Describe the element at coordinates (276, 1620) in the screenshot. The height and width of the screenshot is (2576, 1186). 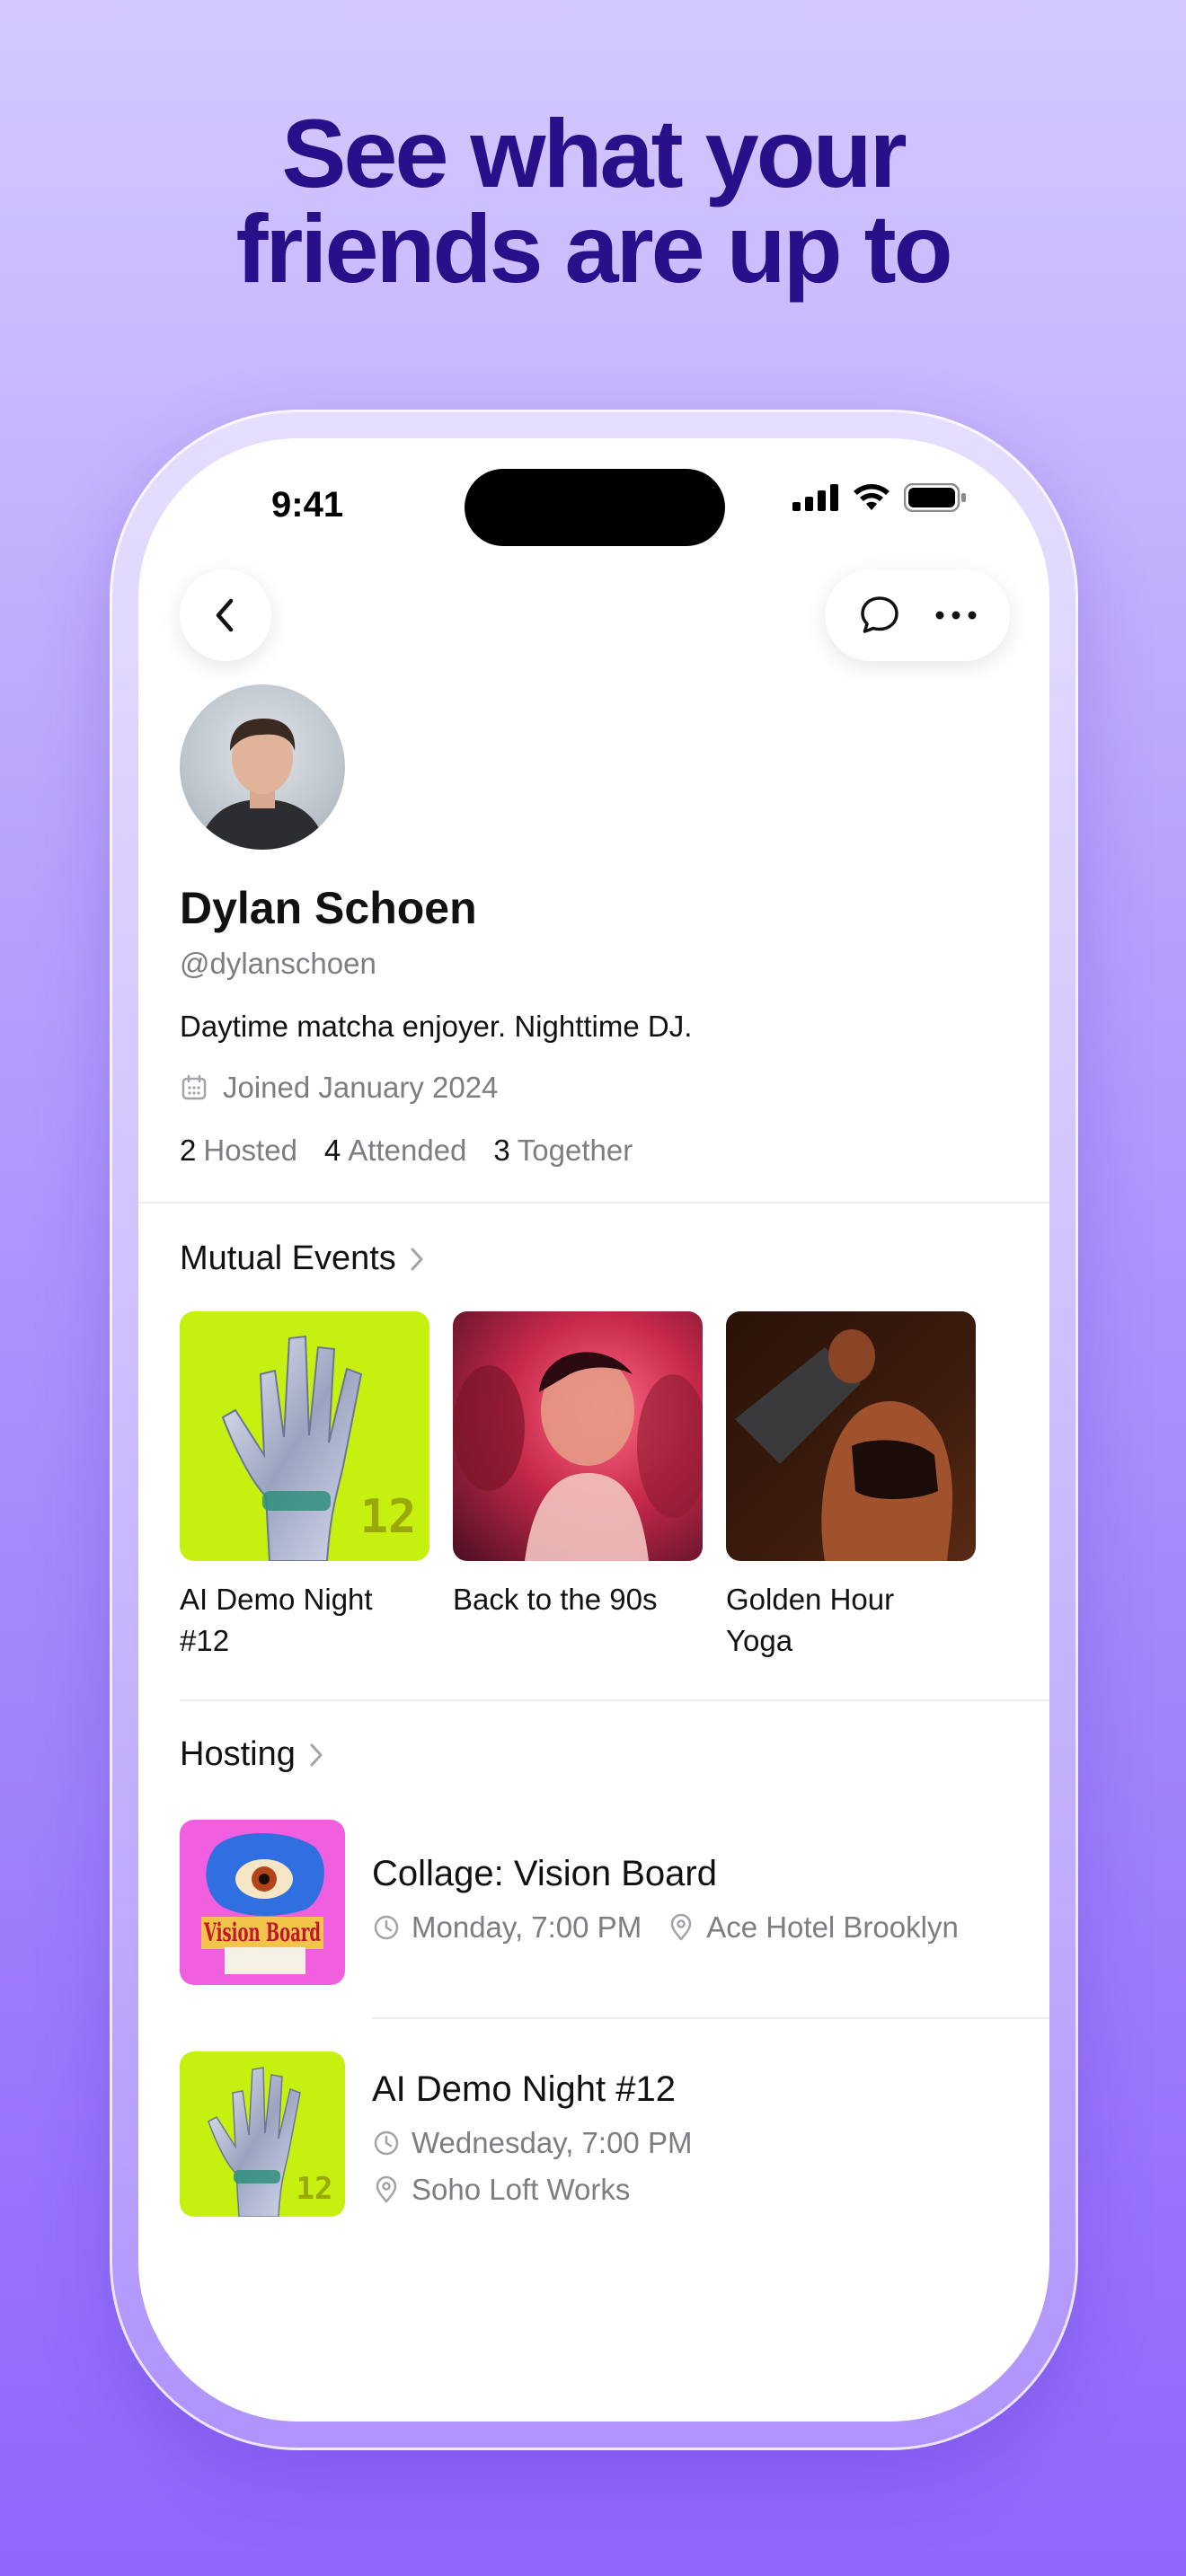
I see `event-label: AI Demo Night #12` at that location.